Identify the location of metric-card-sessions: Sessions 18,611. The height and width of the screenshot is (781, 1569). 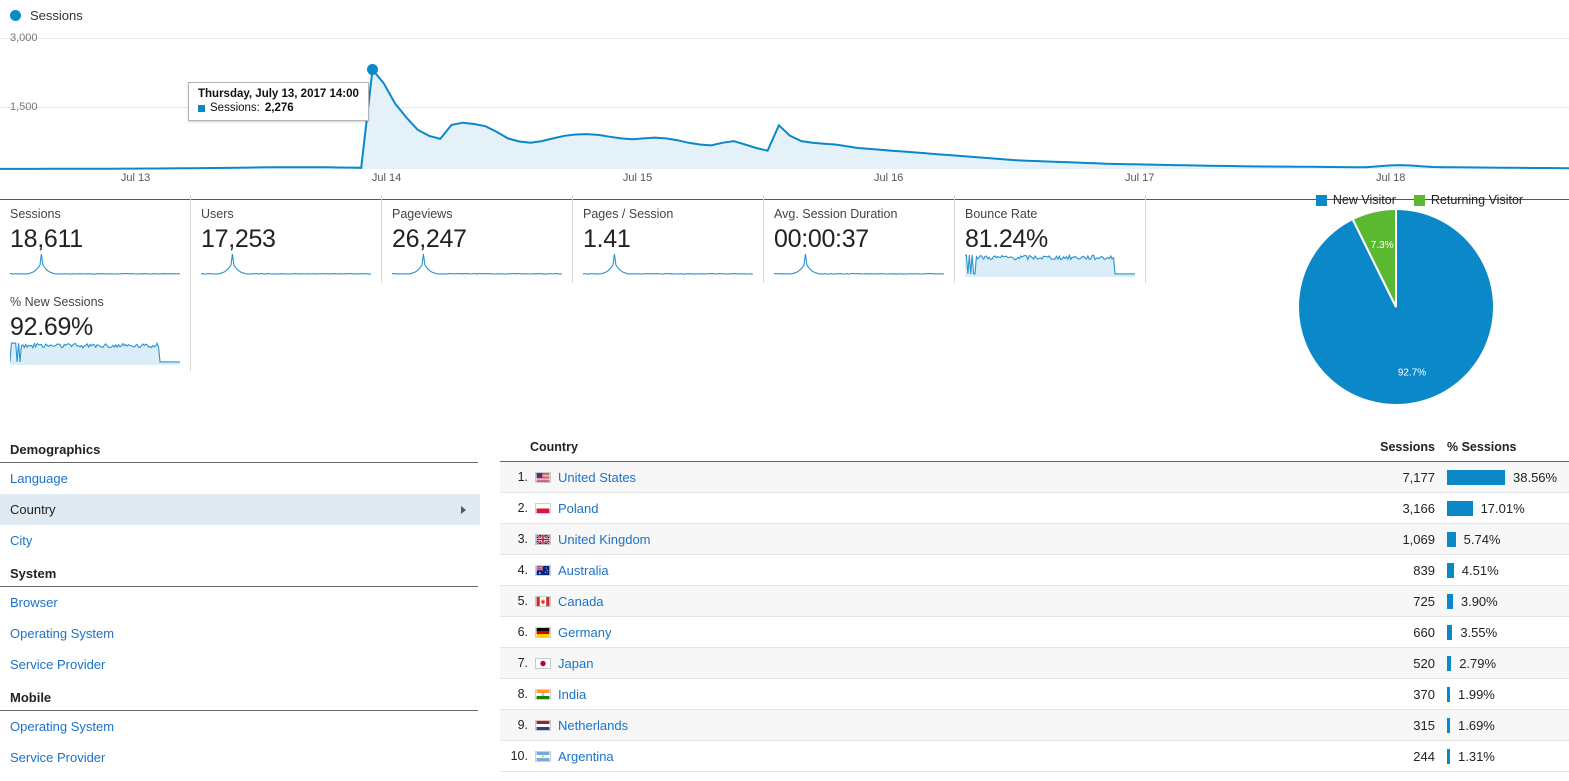
(95, 239).